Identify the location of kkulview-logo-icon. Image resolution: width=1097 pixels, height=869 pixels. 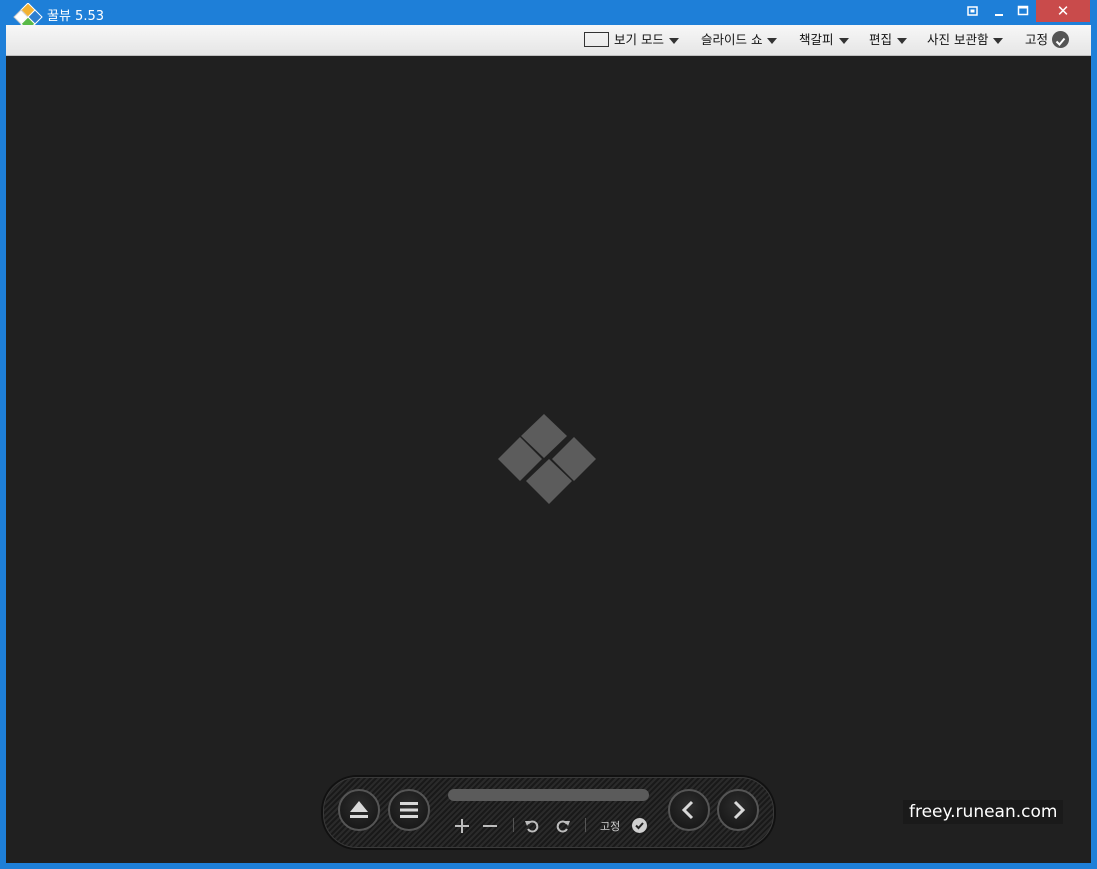
(547, 459).